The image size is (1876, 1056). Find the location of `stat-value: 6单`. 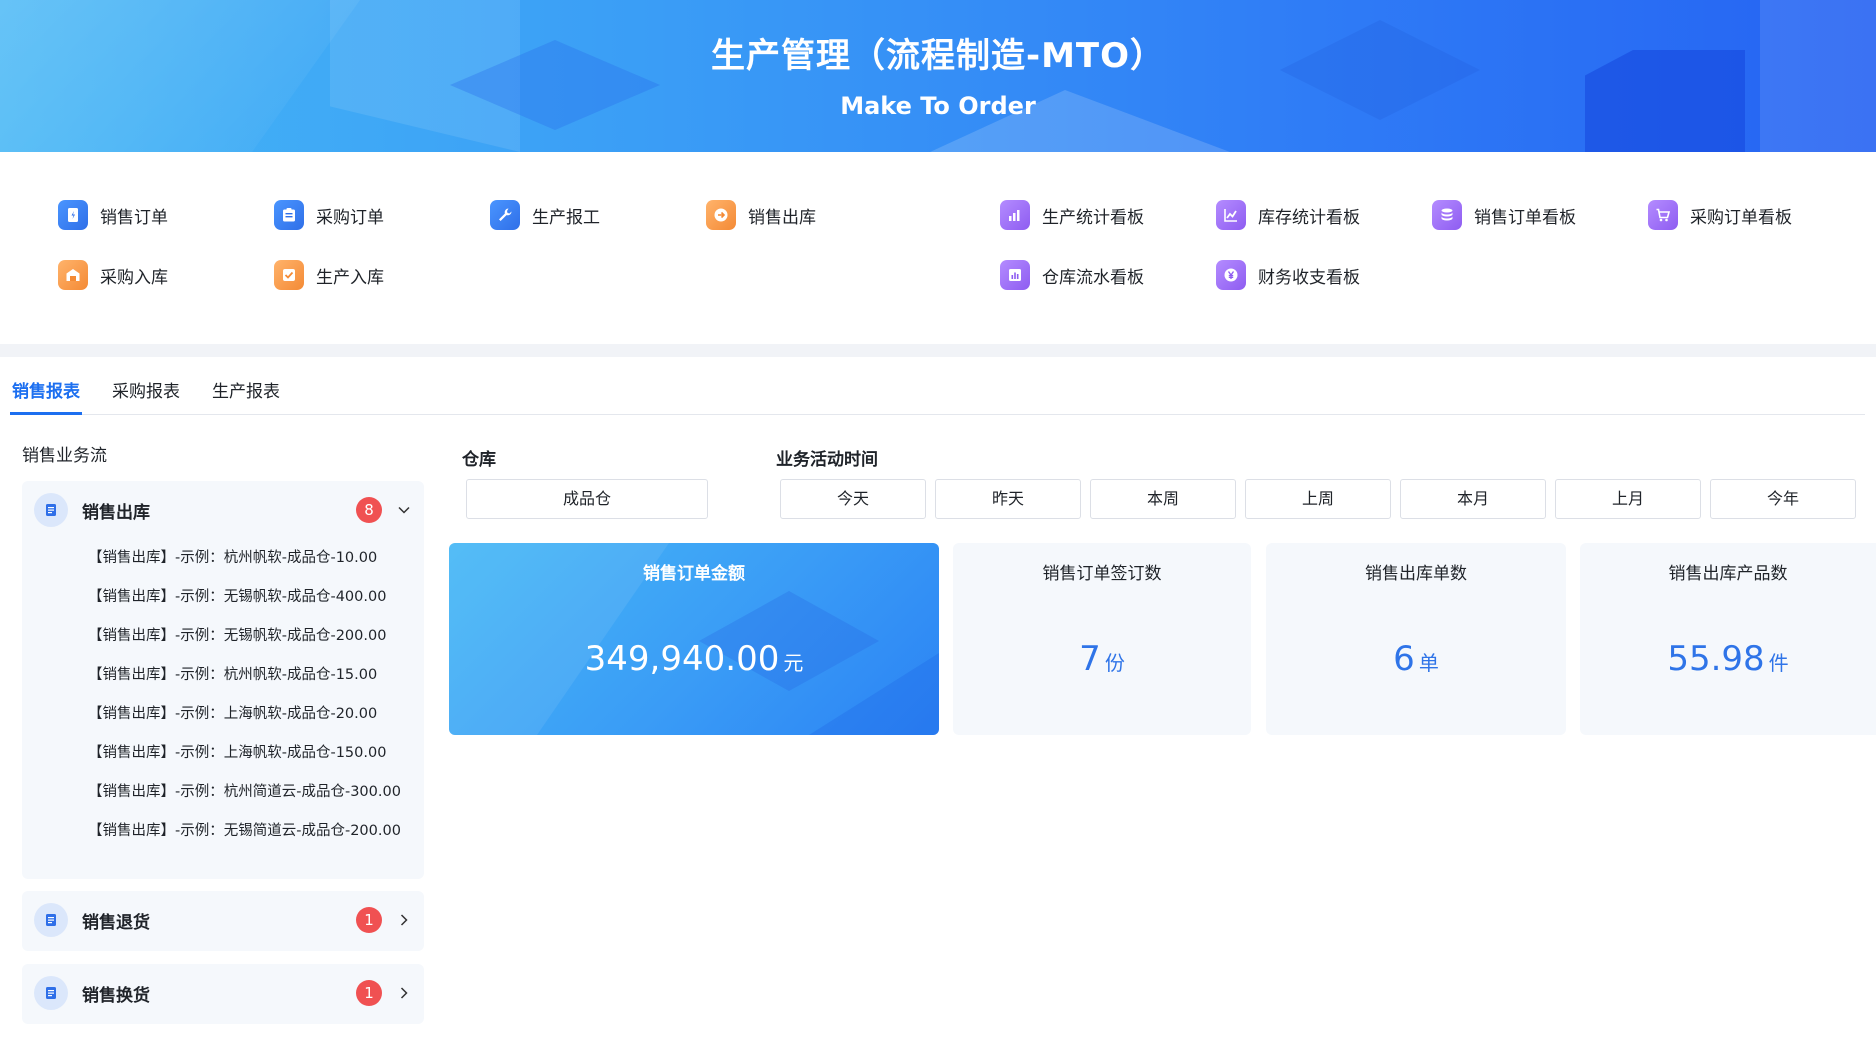

stat-value: 6单 is located at coordinates (1416, 659).